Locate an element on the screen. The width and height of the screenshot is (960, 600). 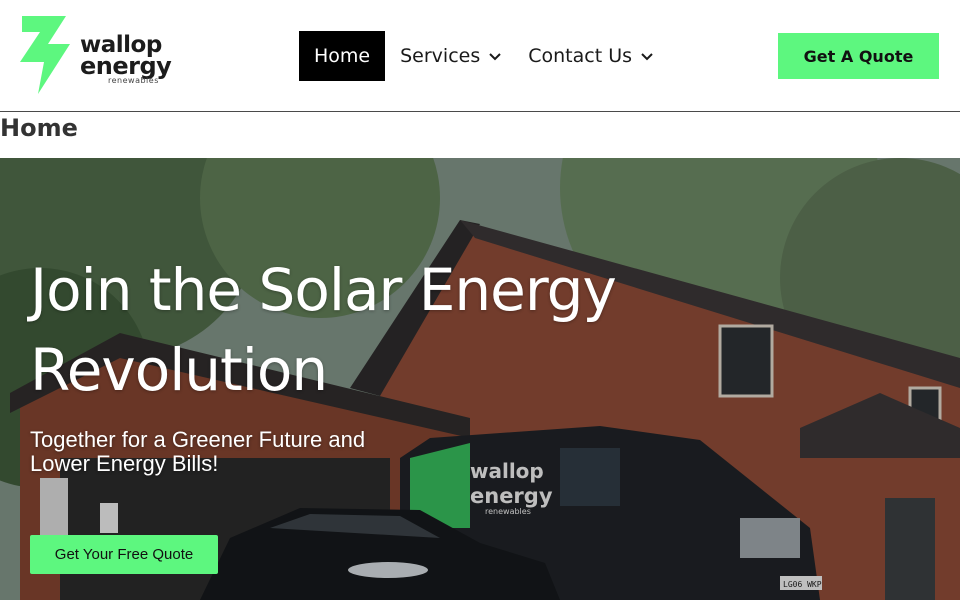
get-free-quote-button: Get Your Free Quote is located at coordinates (124, 554).